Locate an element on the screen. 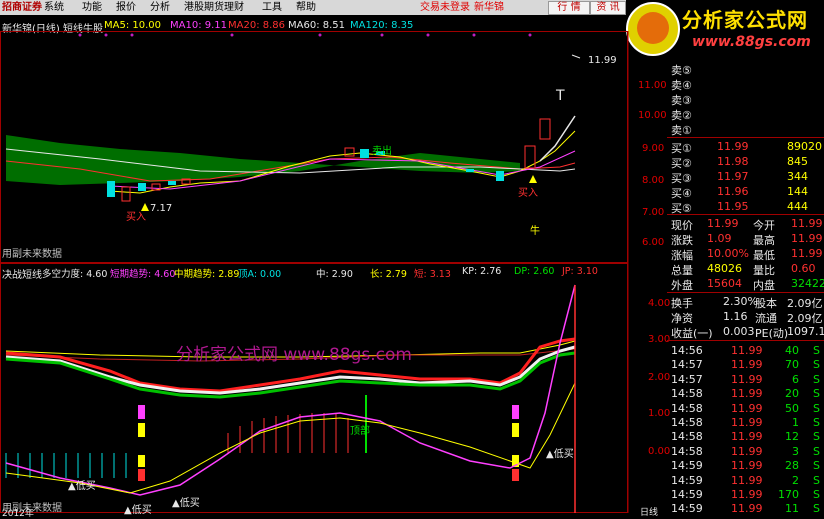 This screenshot has width=824, height=519. cyan-bars is located at coordinates (66, 465).